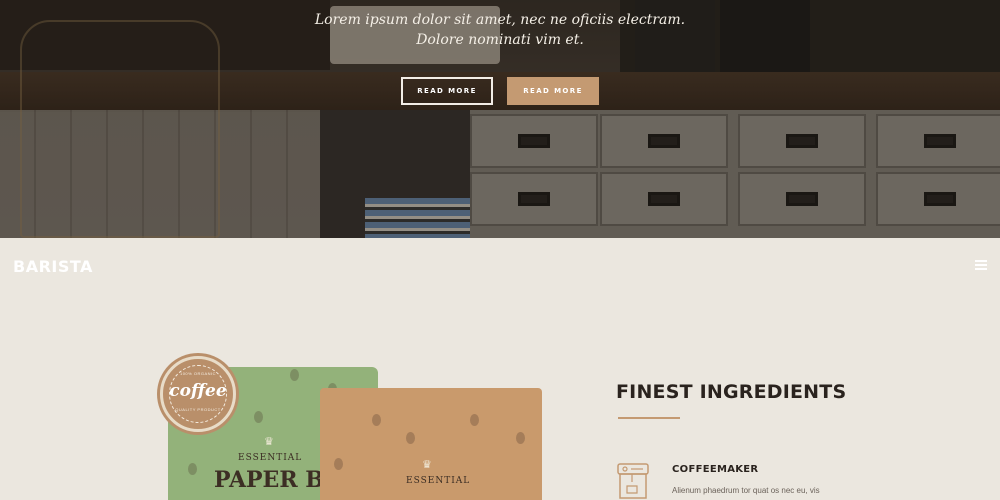  I want to click on kraft-coffee-bag-image: ♛ ESSENTIAL, so click(431, 444).